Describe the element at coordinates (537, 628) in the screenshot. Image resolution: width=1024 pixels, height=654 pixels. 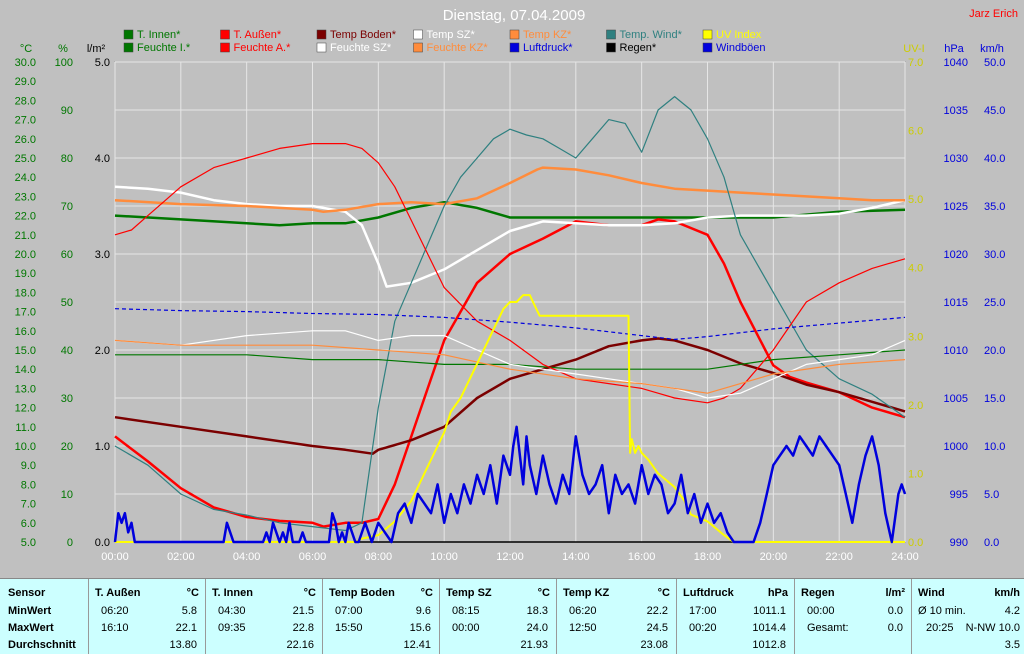
I see `stats-max-value: 24.0` at that location.